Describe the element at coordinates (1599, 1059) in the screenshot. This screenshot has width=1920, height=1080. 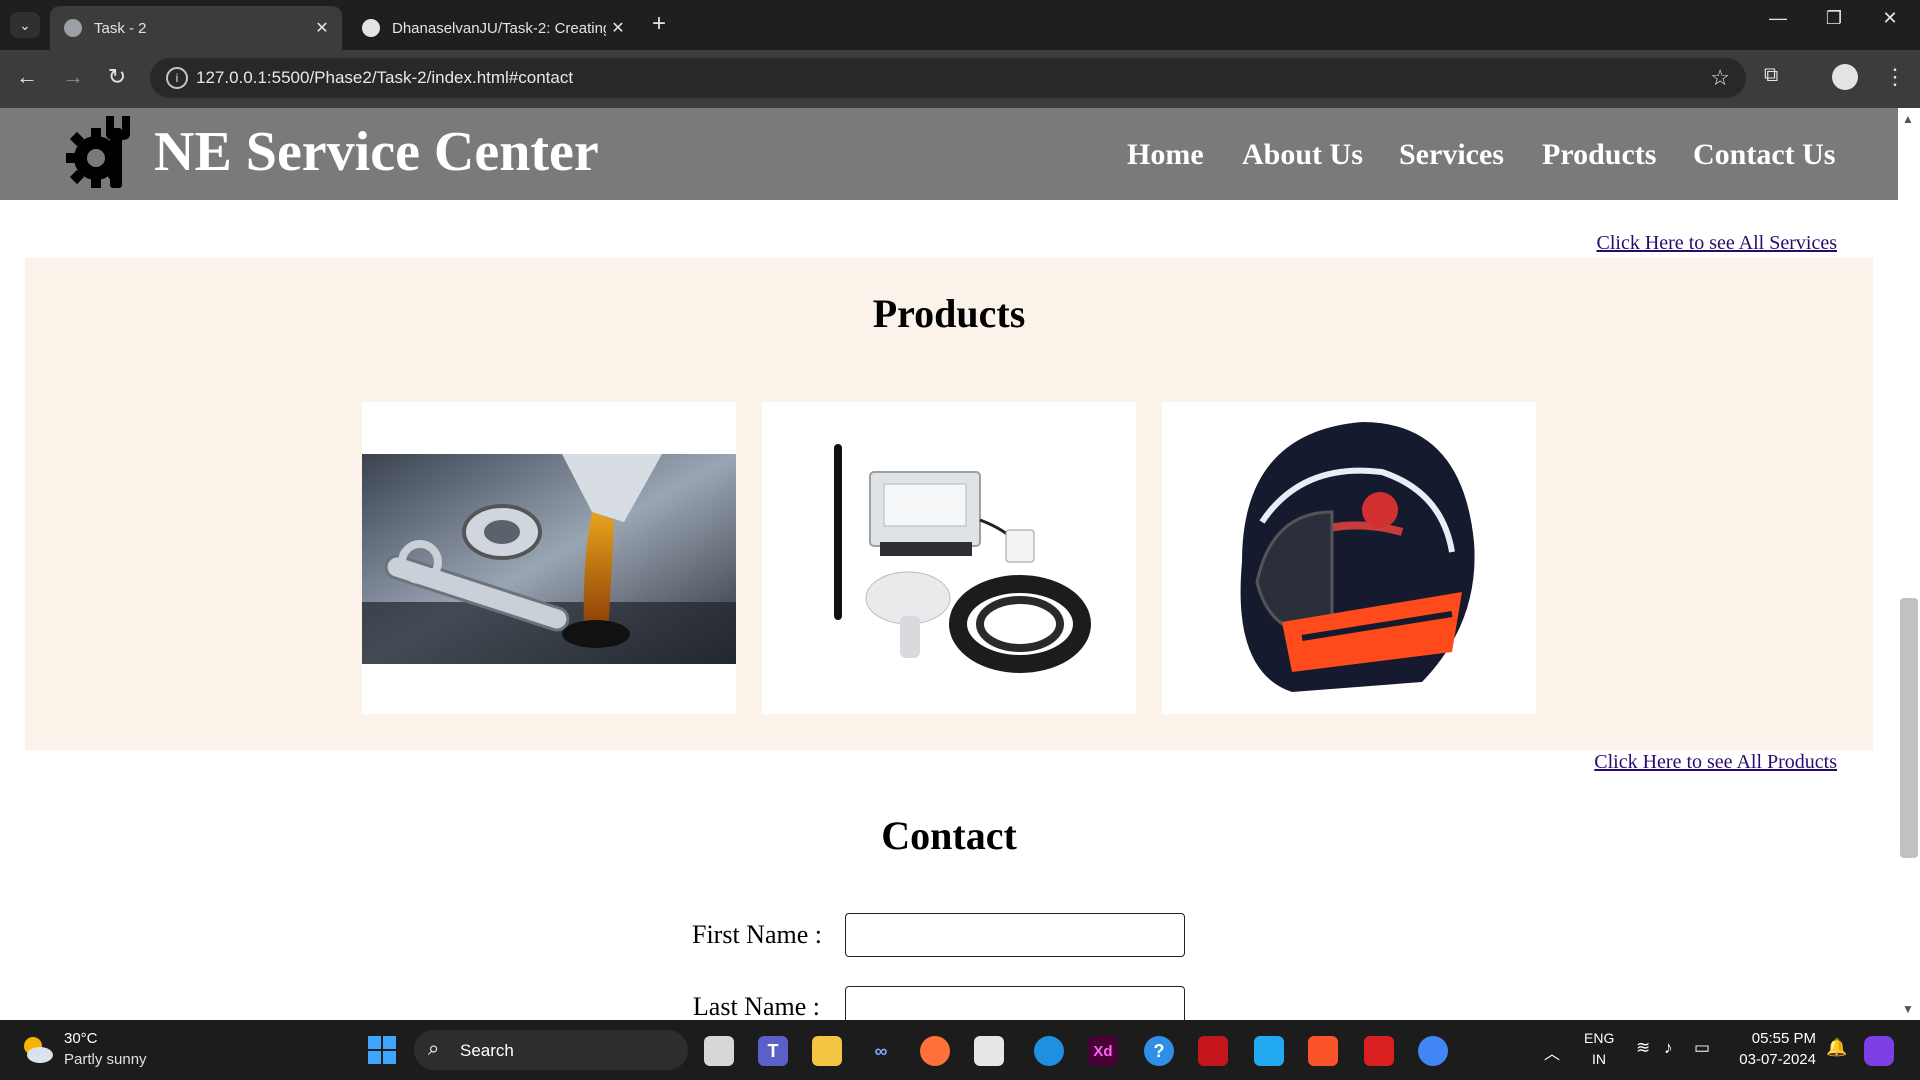
I see `language-line-2: IN` at that location.